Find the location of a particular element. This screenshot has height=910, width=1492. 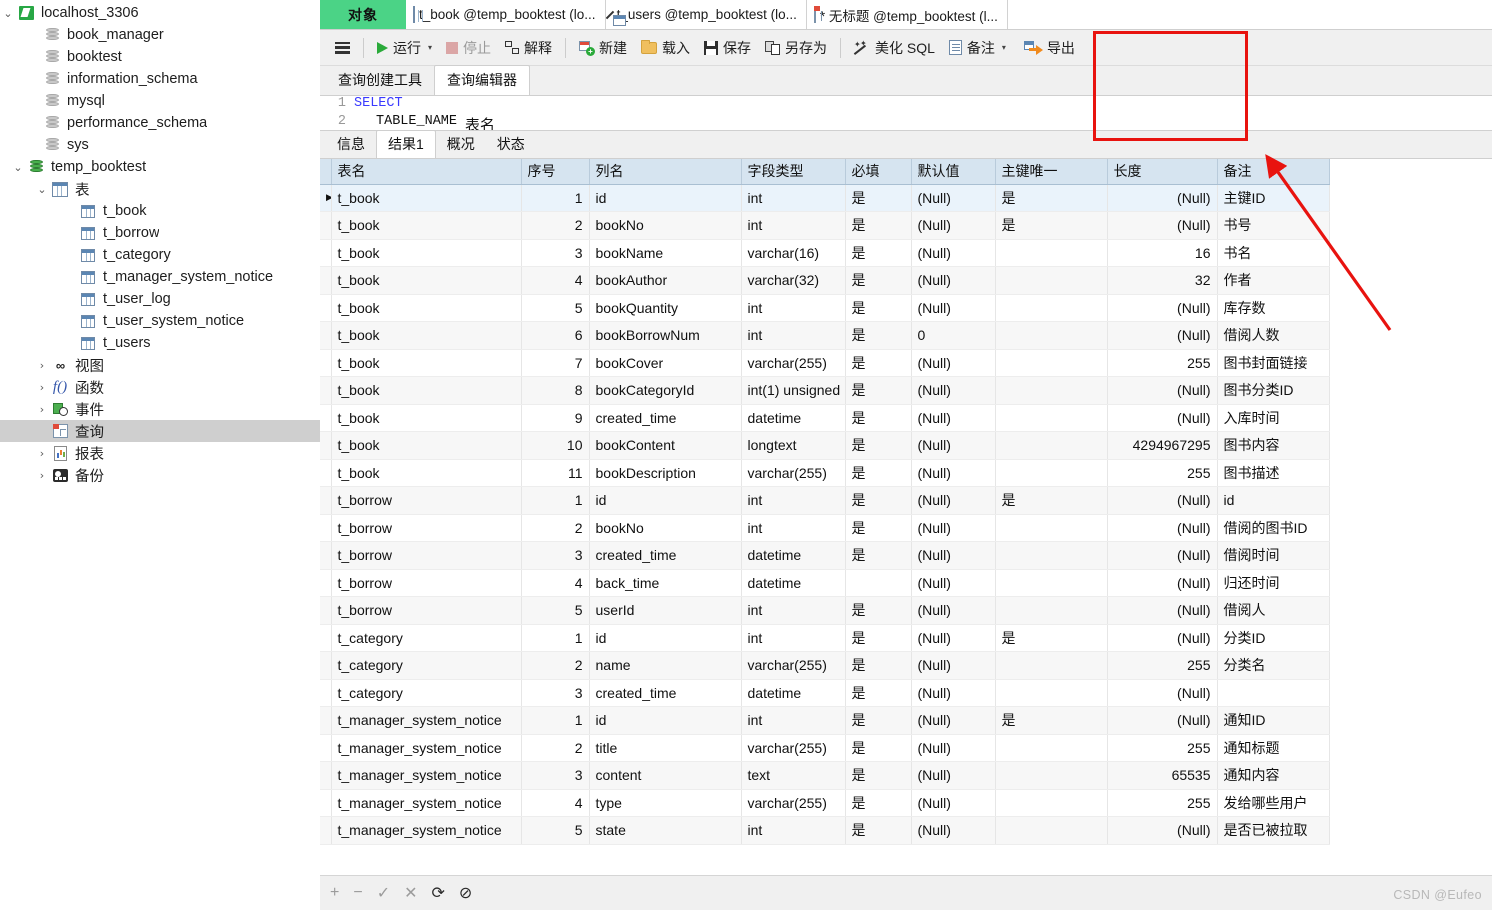

table-cell: 5 is located at coordinates (555, 830).